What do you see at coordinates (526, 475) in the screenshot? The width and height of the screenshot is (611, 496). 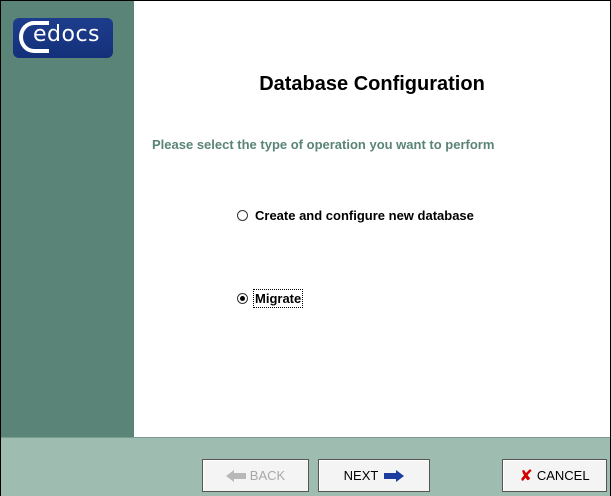 I see `x-icon: ✘` at bounding box center [526, 475].